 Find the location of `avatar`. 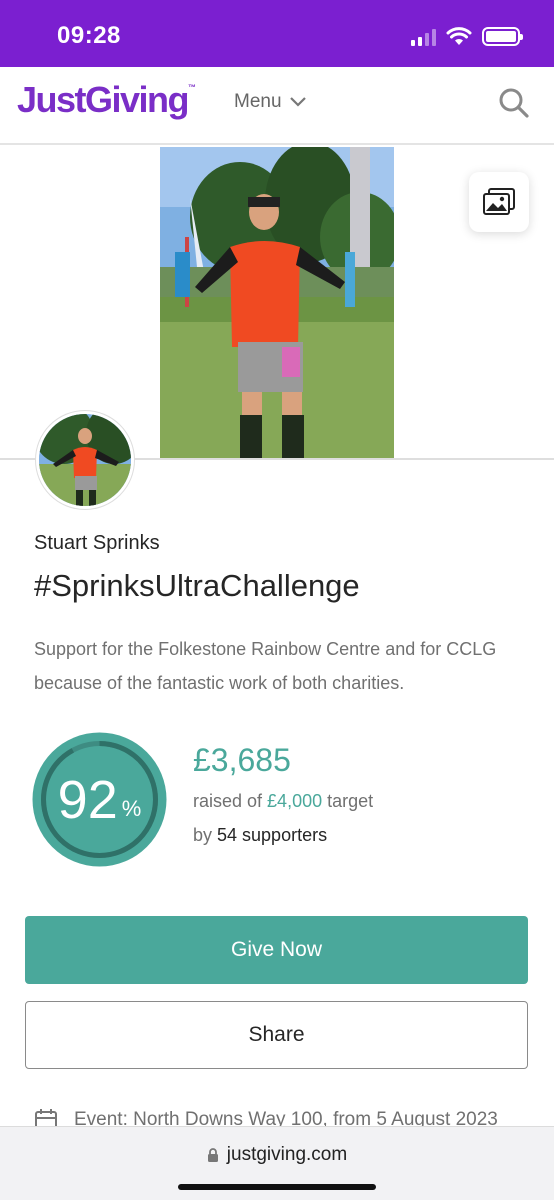

avatar is located at coordinates (85, 460).